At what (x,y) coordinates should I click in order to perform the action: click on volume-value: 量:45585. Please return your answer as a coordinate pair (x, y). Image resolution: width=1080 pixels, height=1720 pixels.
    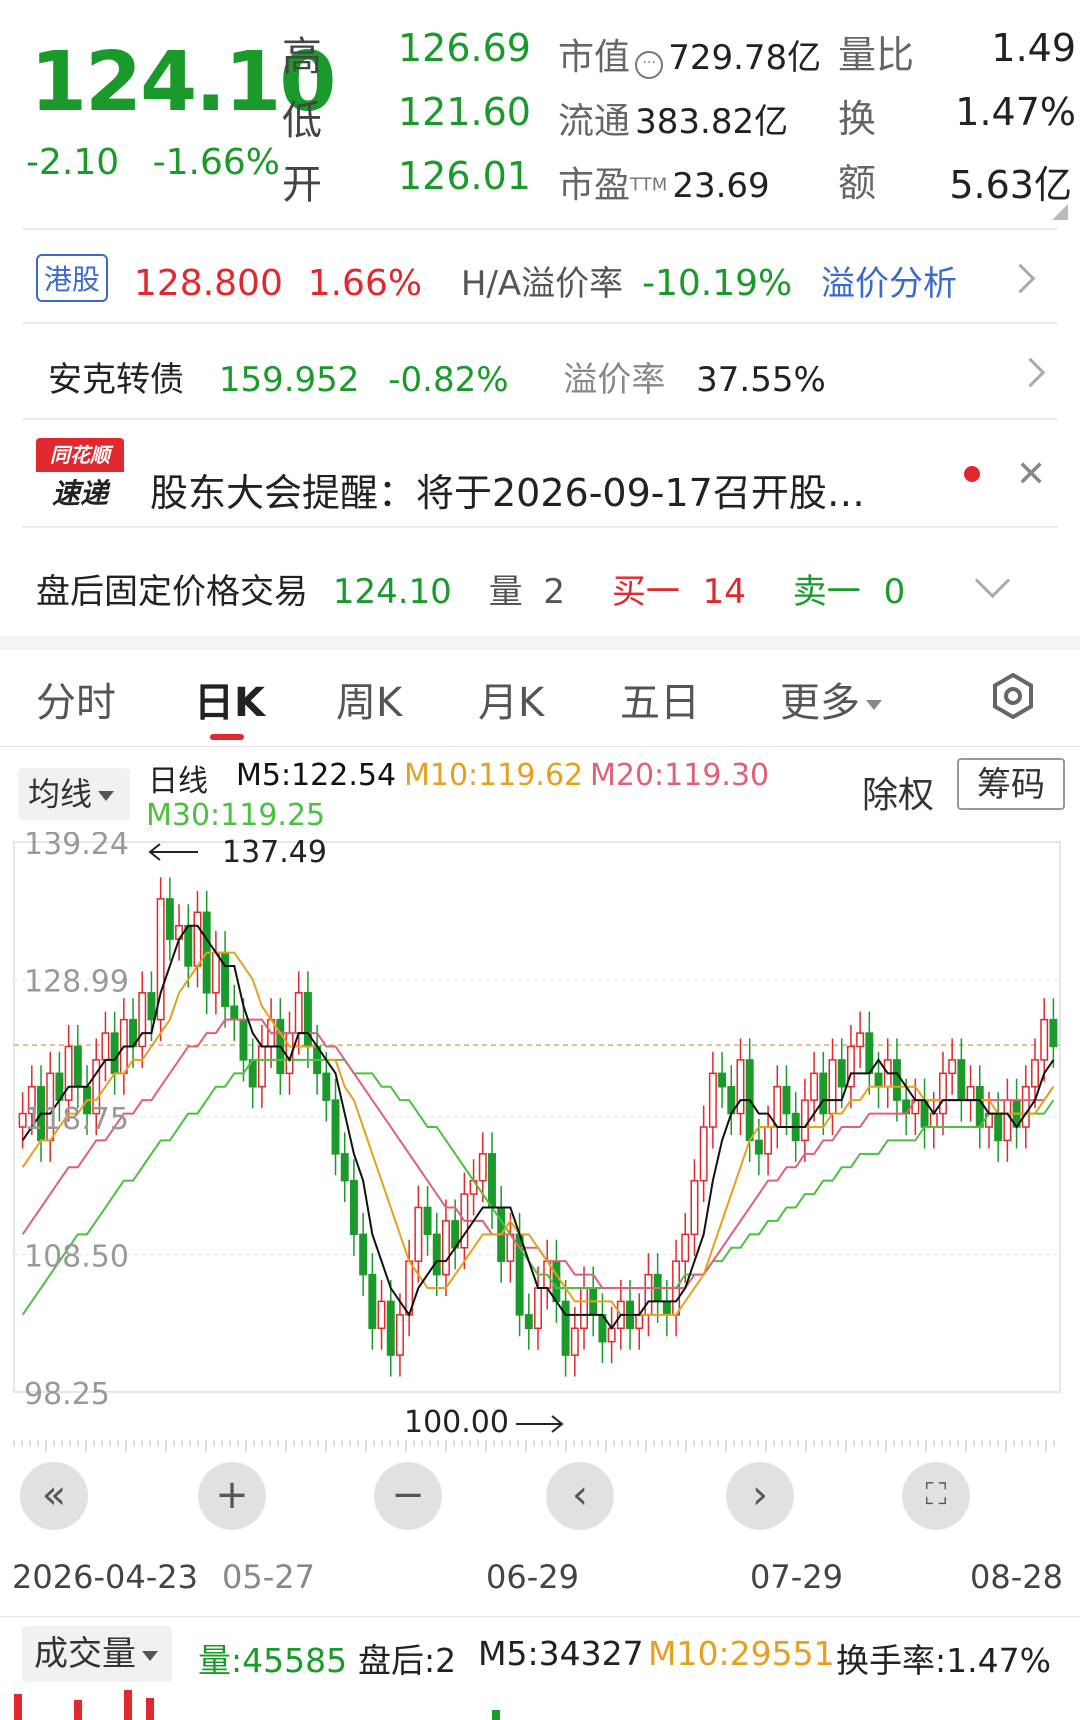
    Looking at the image, I should click on (273, 1660).